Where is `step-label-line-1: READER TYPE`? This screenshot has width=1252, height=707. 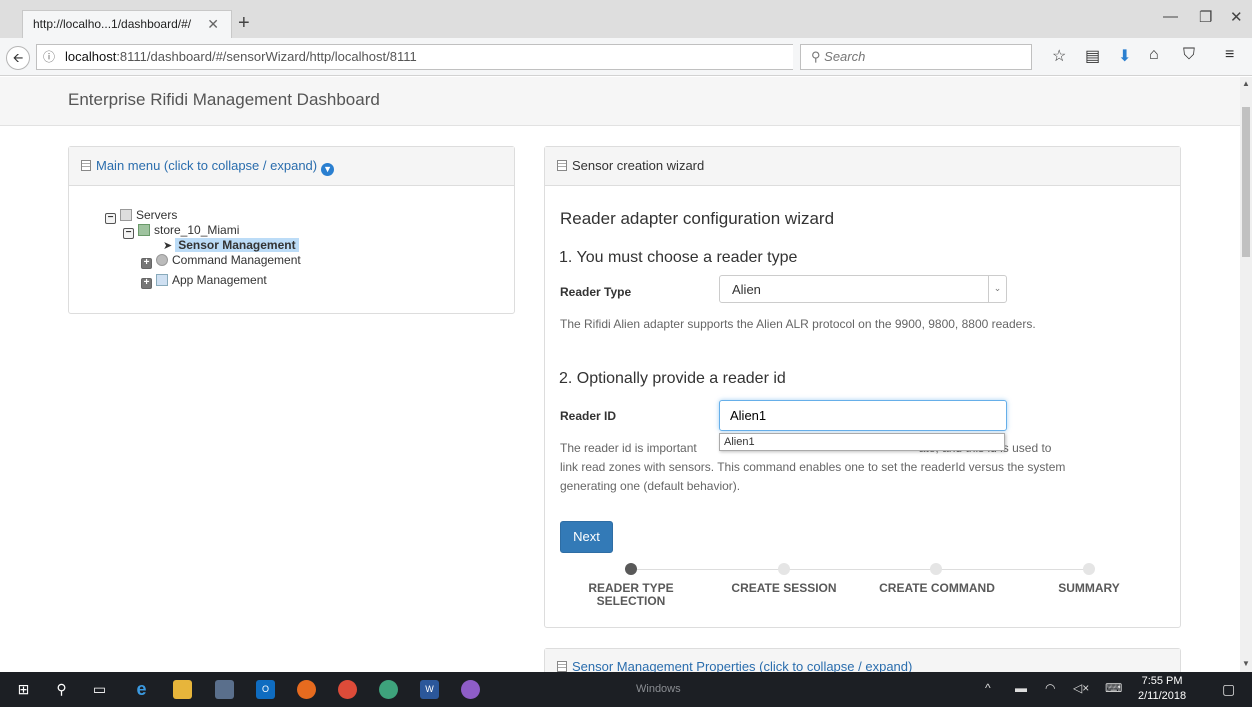
step-label-line-1: READER TYPE is located at coordinates (631, 588).